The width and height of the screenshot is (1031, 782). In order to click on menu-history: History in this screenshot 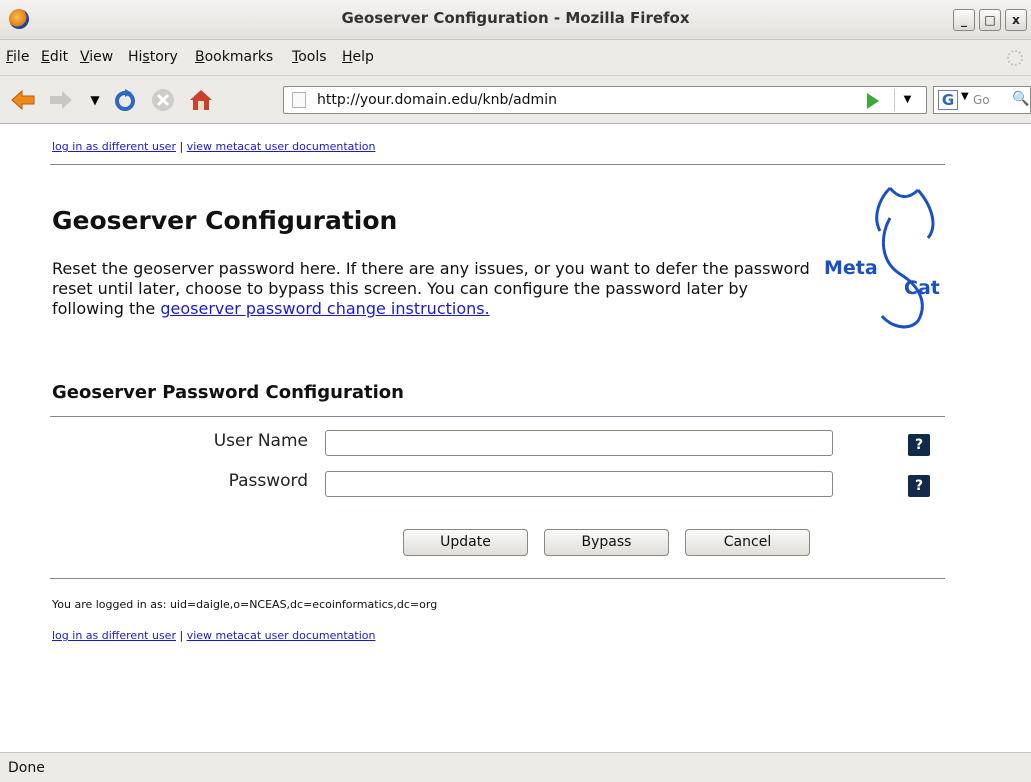, I will do `click(153, 57)`.